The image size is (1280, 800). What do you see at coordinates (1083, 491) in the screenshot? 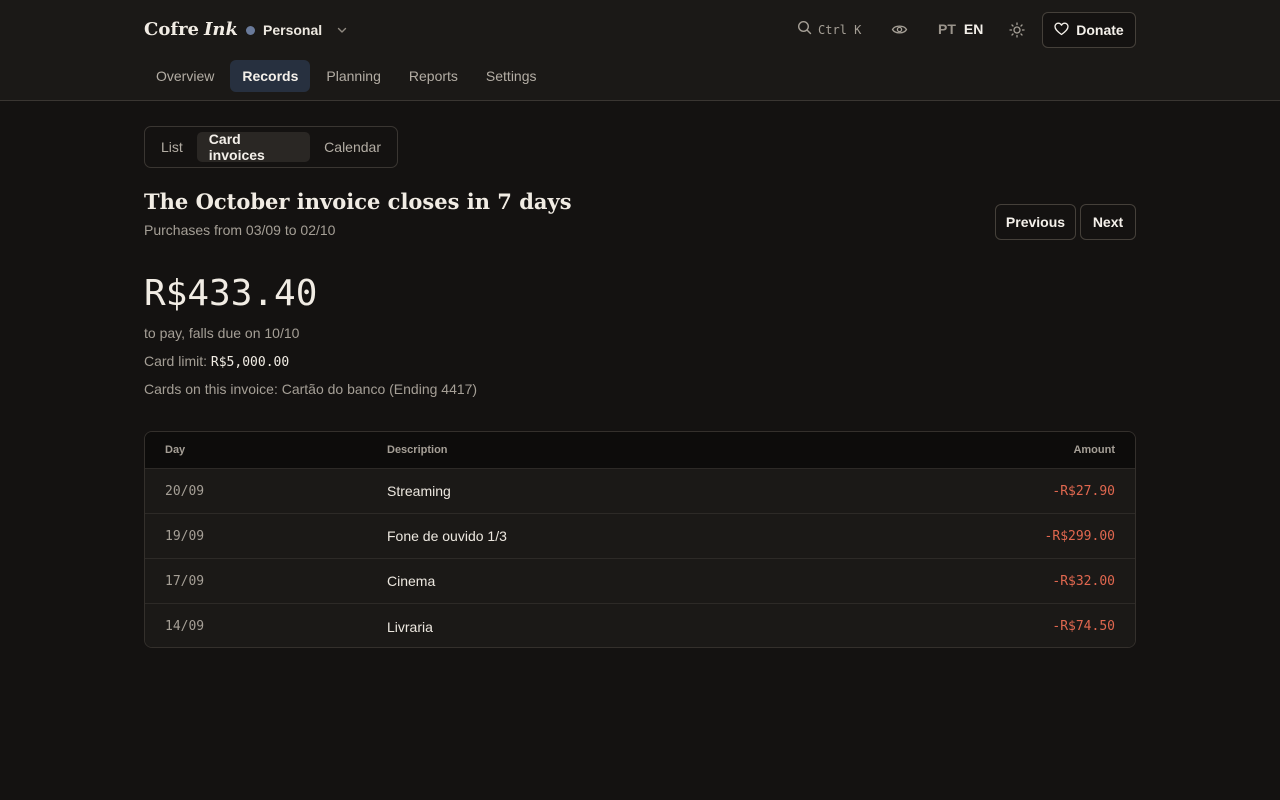
I see `row-amount: -R$27.90` at bounding box center [1083, 491].